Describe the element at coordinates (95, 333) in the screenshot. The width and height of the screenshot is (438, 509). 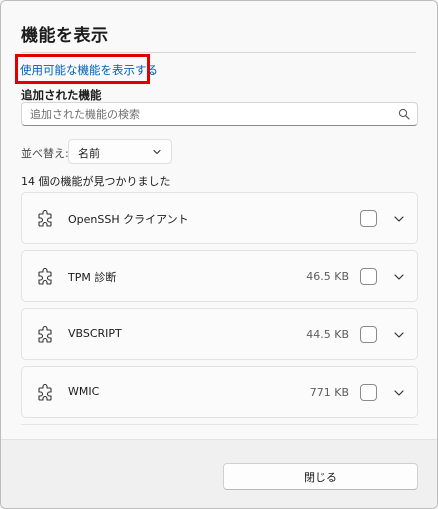
I see `feature-name: VBSCRIPT` at that location.